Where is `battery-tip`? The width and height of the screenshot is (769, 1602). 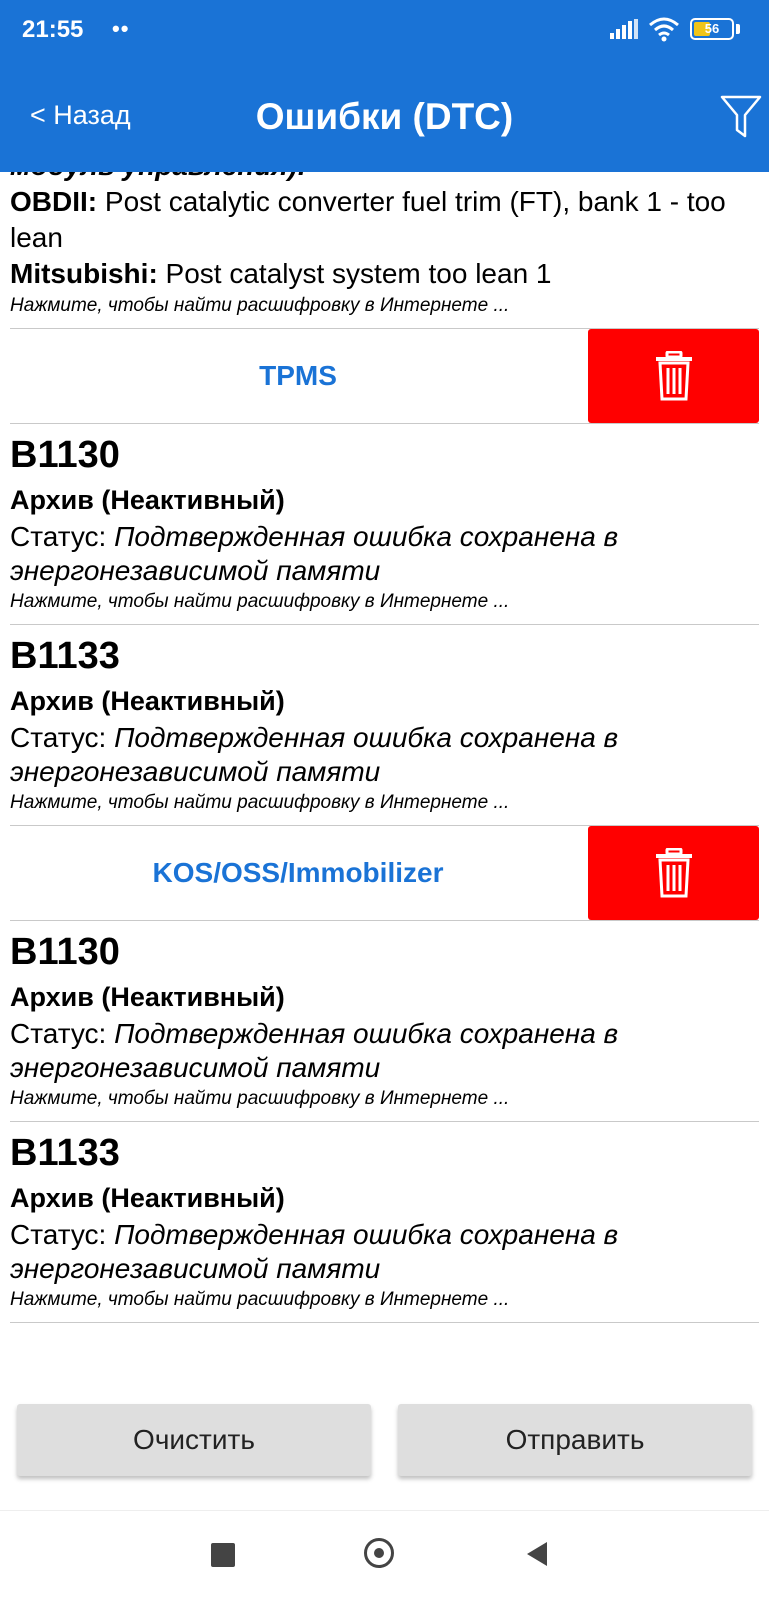
battery-tip is located at coordinates (738, 29).